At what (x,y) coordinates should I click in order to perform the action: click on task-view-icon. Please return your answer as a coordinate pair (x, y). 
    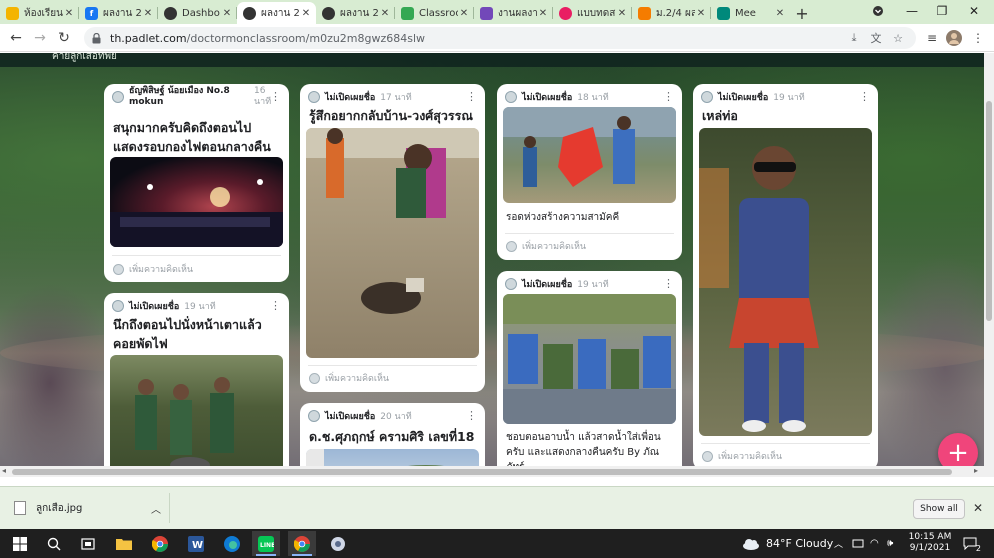
    Looking at the image, I should click on (88, 543).